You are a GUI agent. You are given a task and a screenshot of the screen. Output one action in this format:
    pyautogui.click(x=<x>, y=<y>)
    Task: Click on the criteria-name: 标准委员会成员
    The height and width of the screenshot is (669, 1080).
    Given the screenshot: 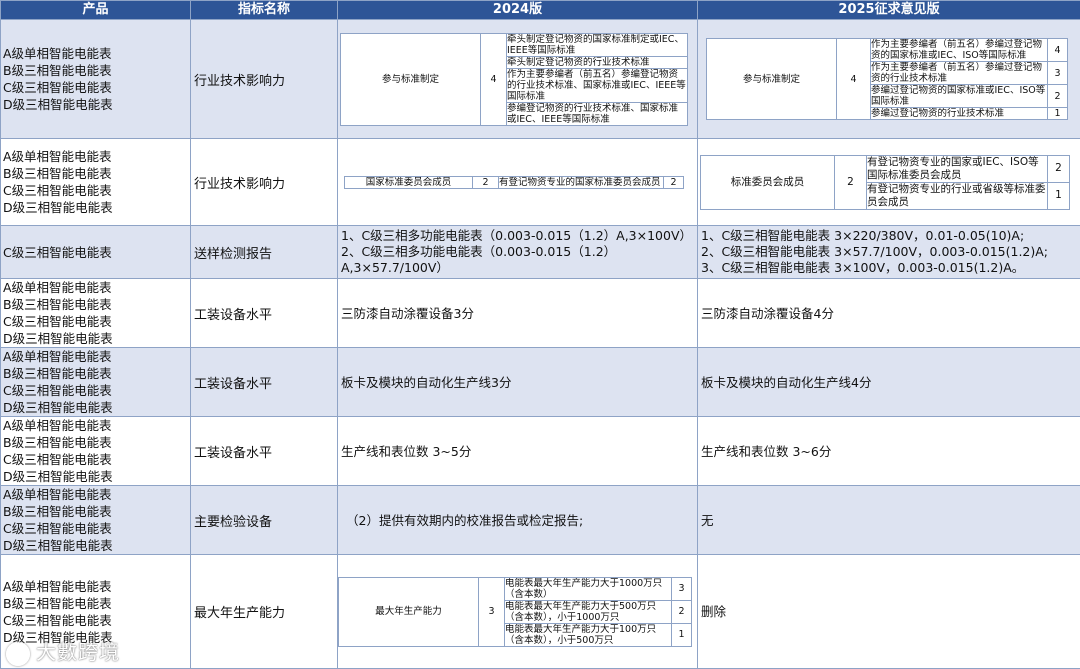 What is the action you would take?
    pyautogui.click(x=767, y=182)
    